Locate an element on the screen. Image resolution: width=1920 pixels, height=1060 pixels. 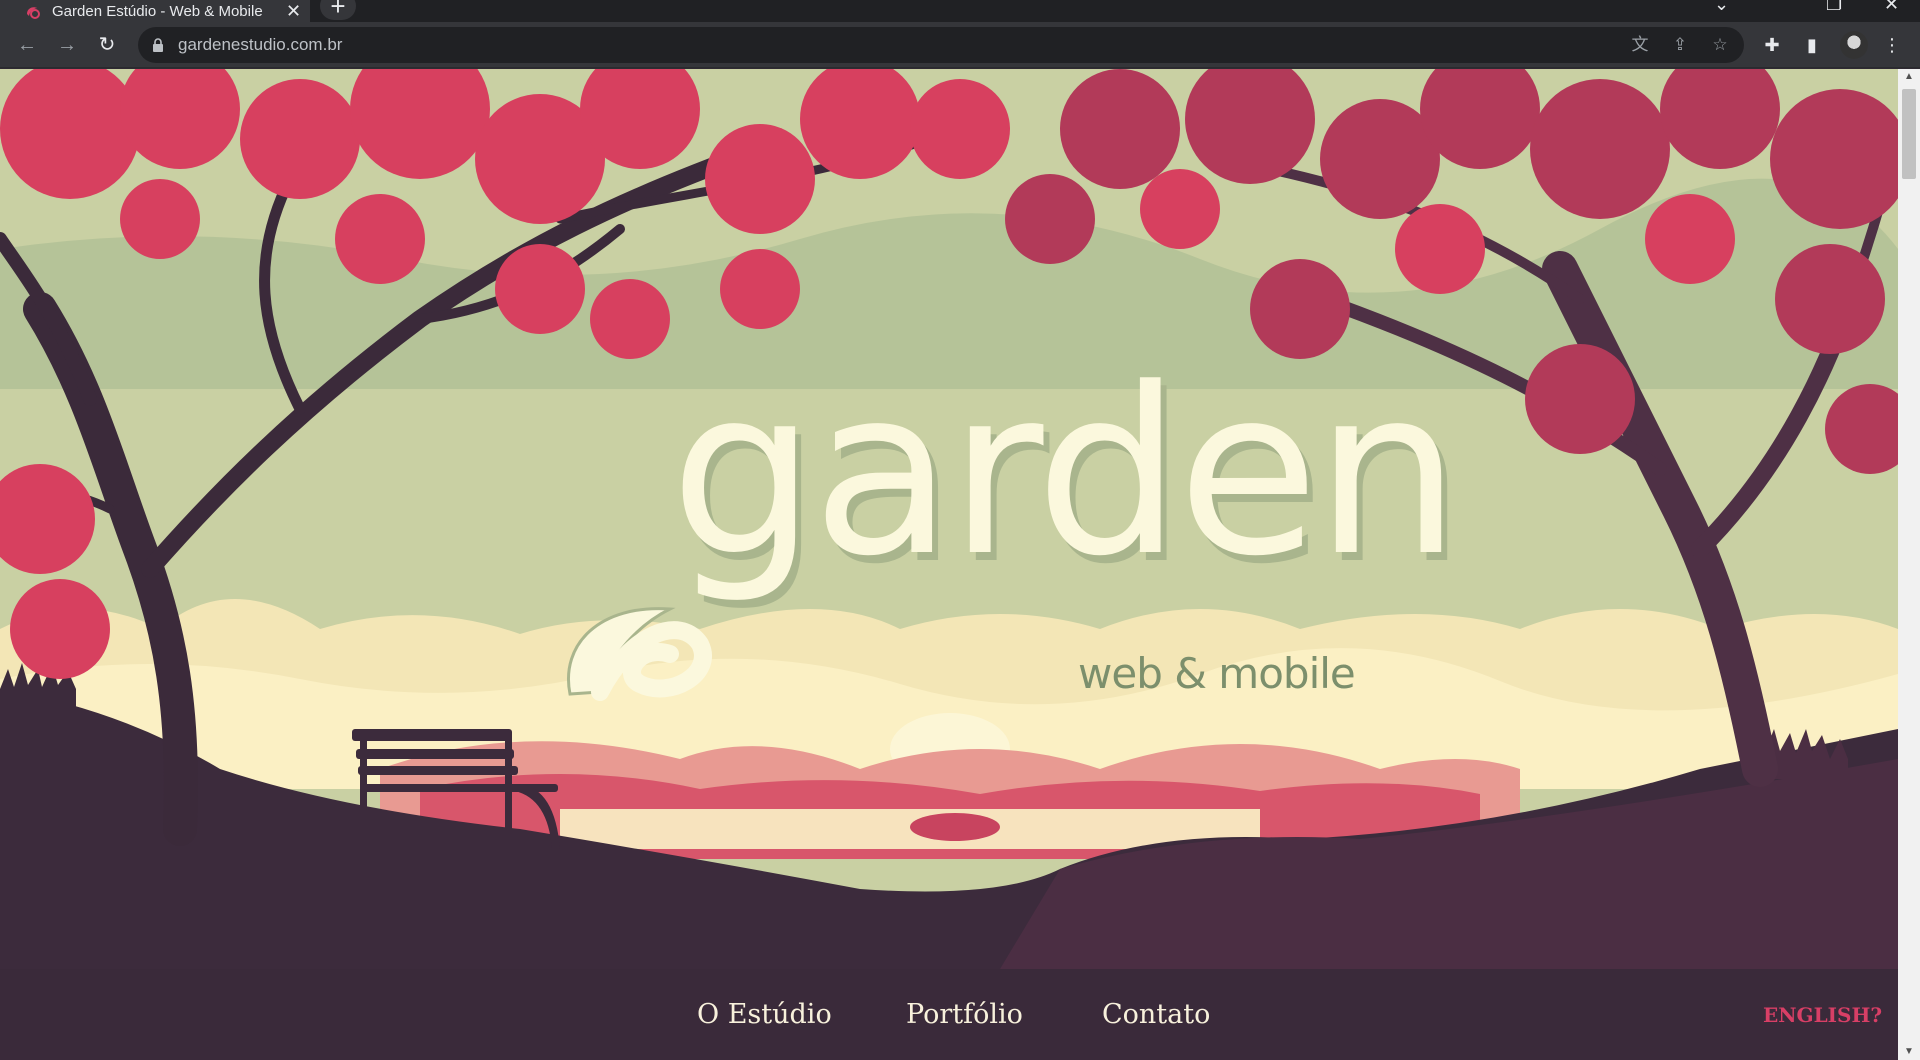
close-tab-icon: ✕ is located at coordinates (293, 11).